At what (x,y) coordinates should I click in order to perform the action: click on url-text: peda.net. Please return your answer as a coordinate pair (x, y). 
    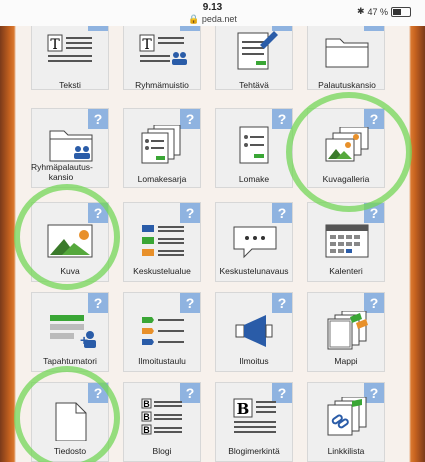
    Looking at the image, I should click on (219, 19).